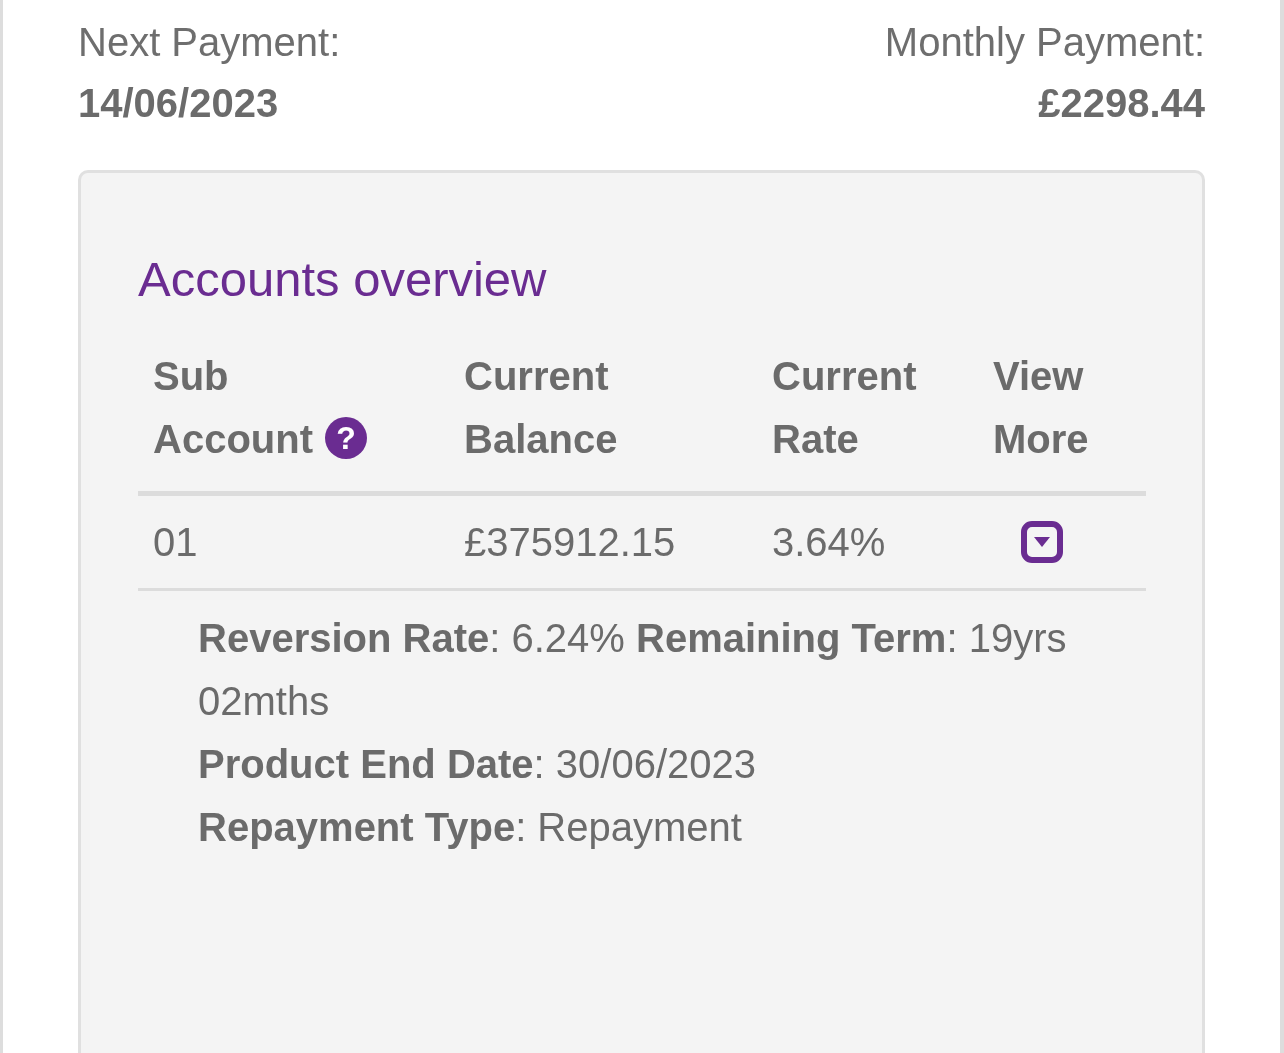 Image resolution: width=1284 pixels, height=1053 pixels. Describe the element at coordinates (1044, 42) in the screenshot. I see `summary-label: Monthly Payment:` at that location.